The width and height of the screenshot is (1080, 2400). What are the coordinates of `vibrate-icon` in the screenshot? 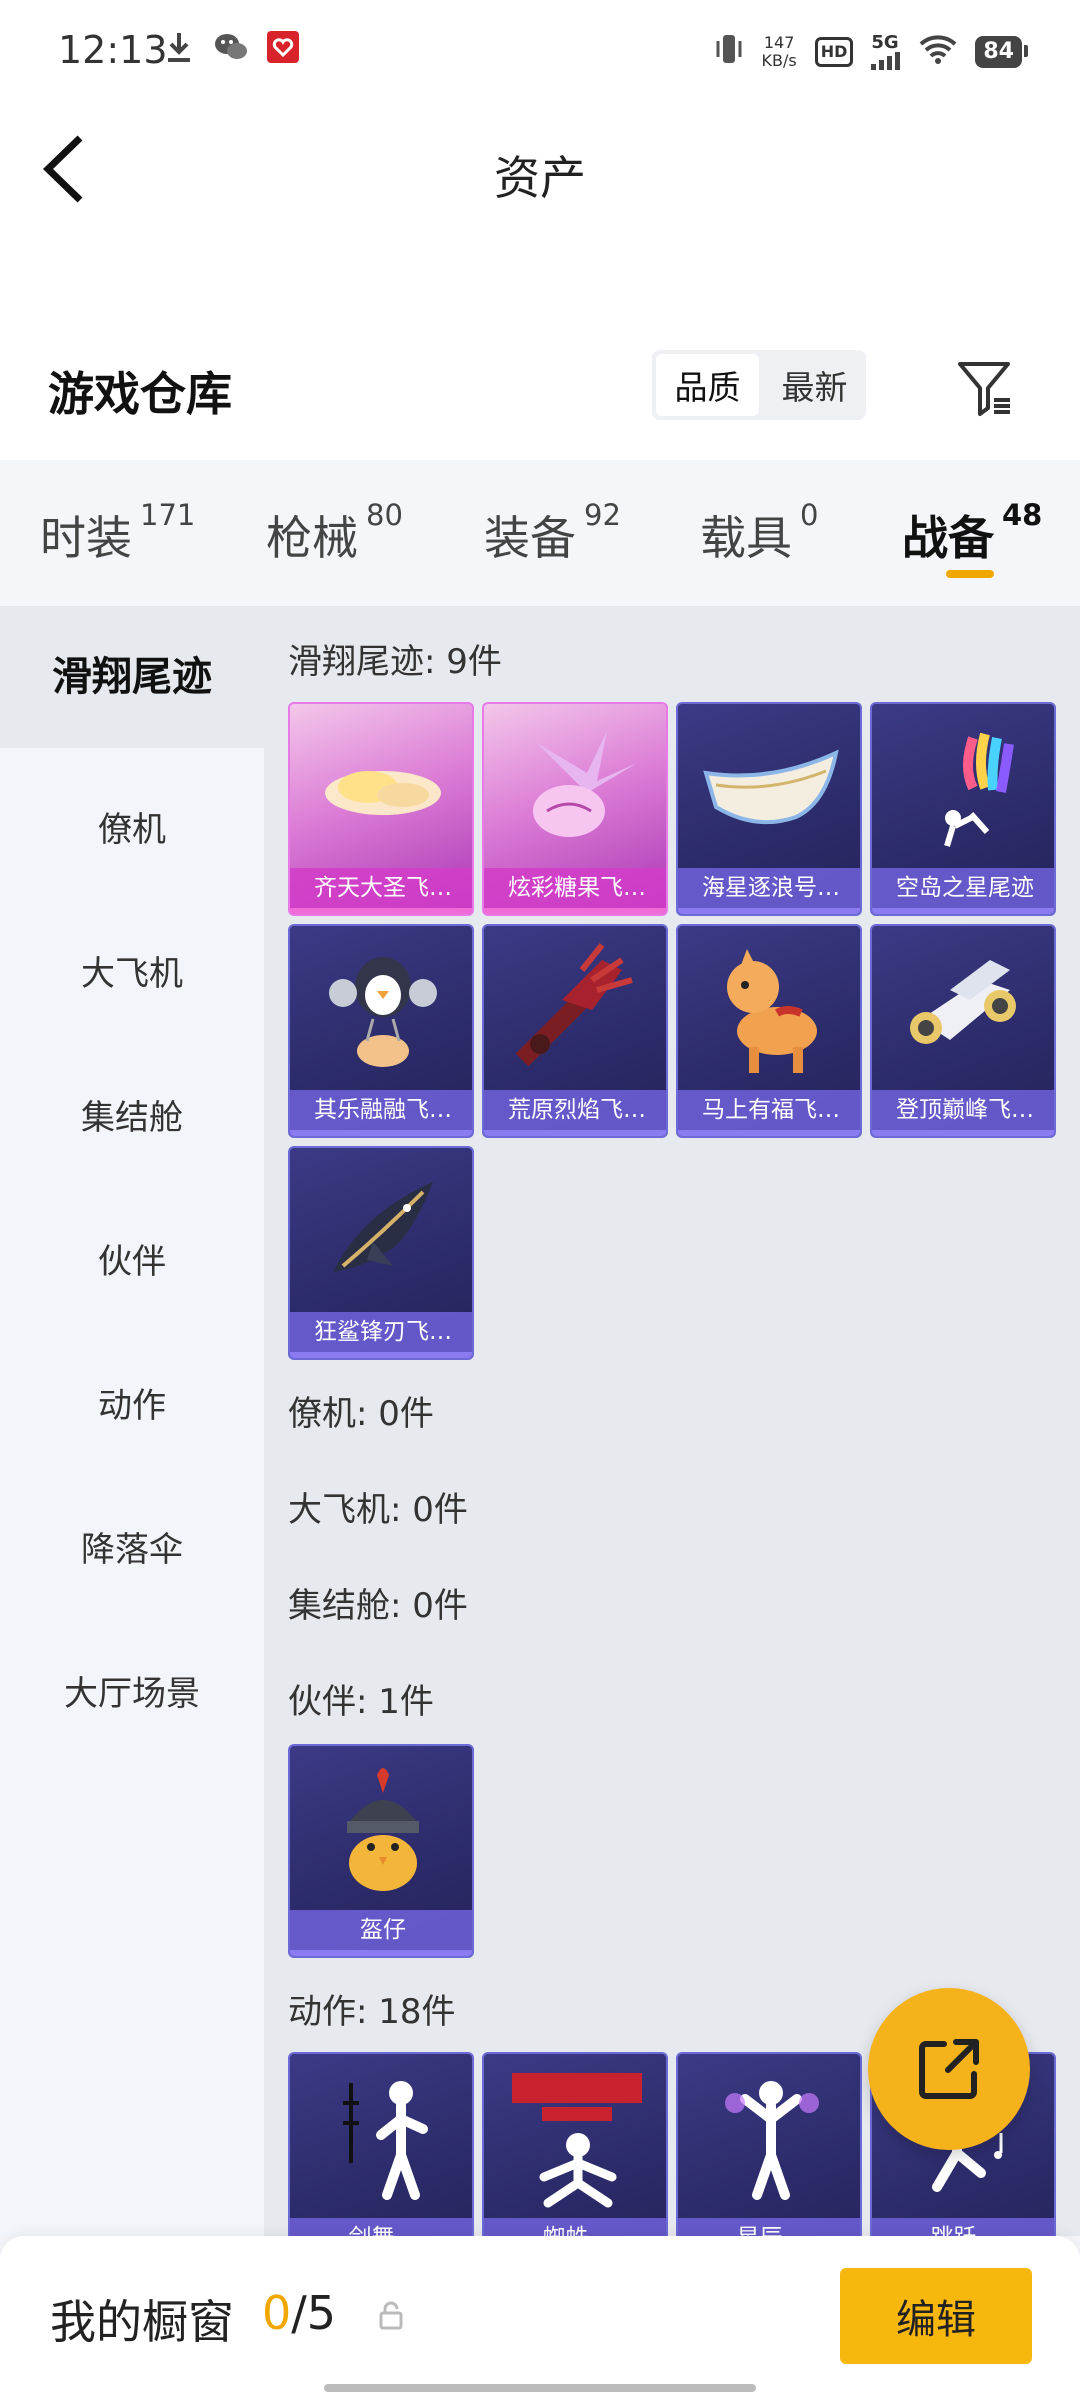 It's located at (729, 51).